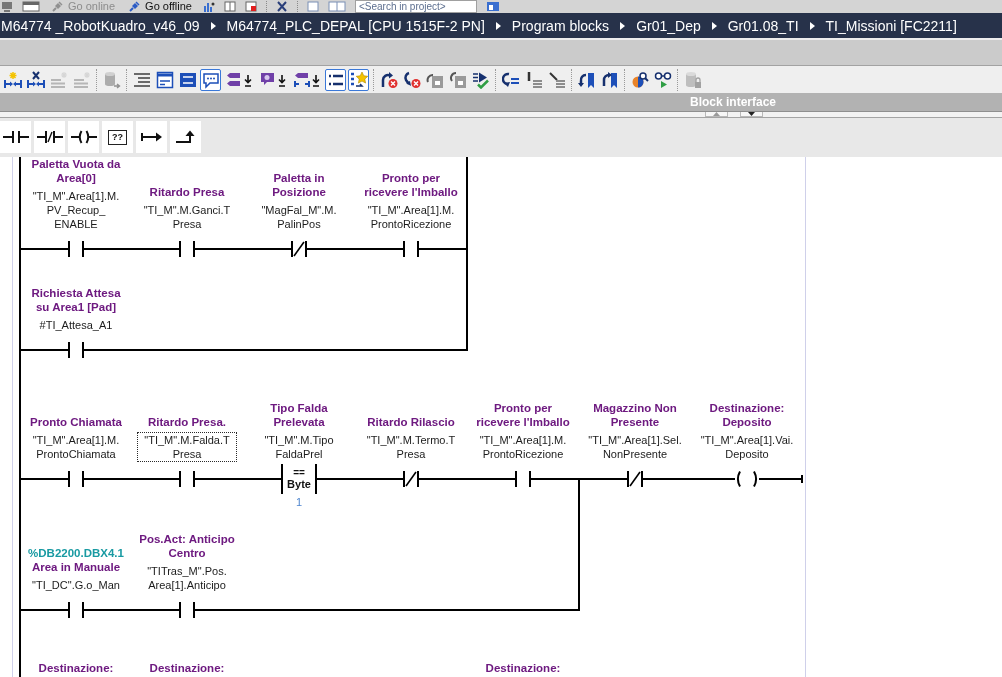  What do you see at coordinates (230, 6) in the screenshot?
I see `split-panel-icon` at bounding box center [230, 6].